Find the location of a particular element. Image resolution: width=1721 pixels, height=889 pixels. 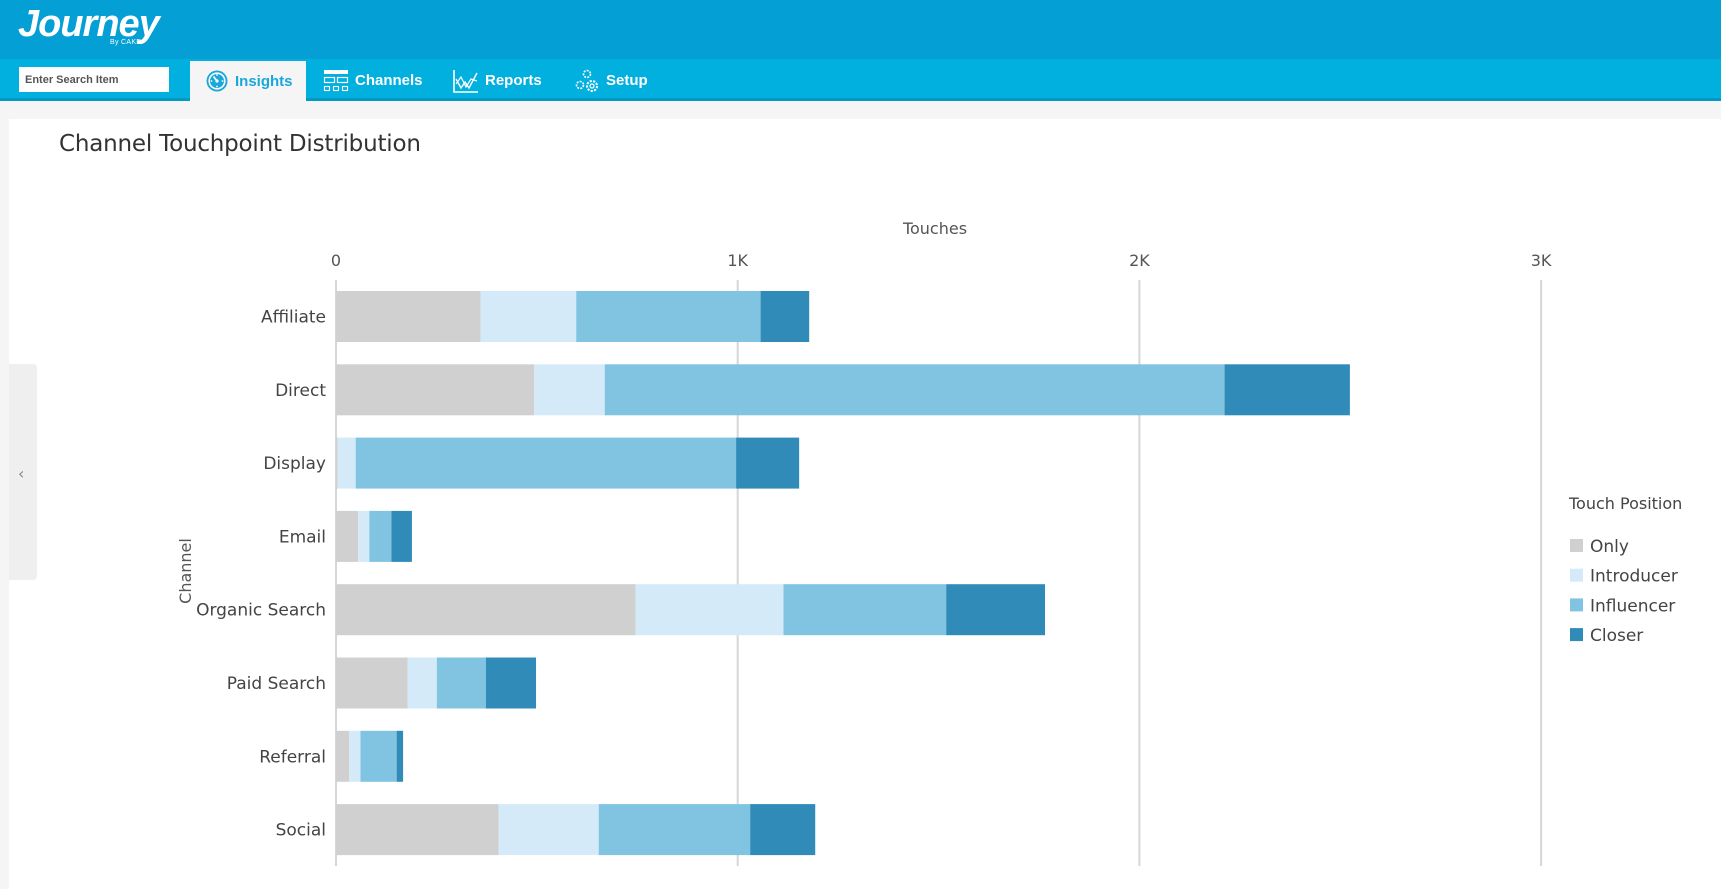

tab-insights-label: Insights is located at coordinates (264, 81).